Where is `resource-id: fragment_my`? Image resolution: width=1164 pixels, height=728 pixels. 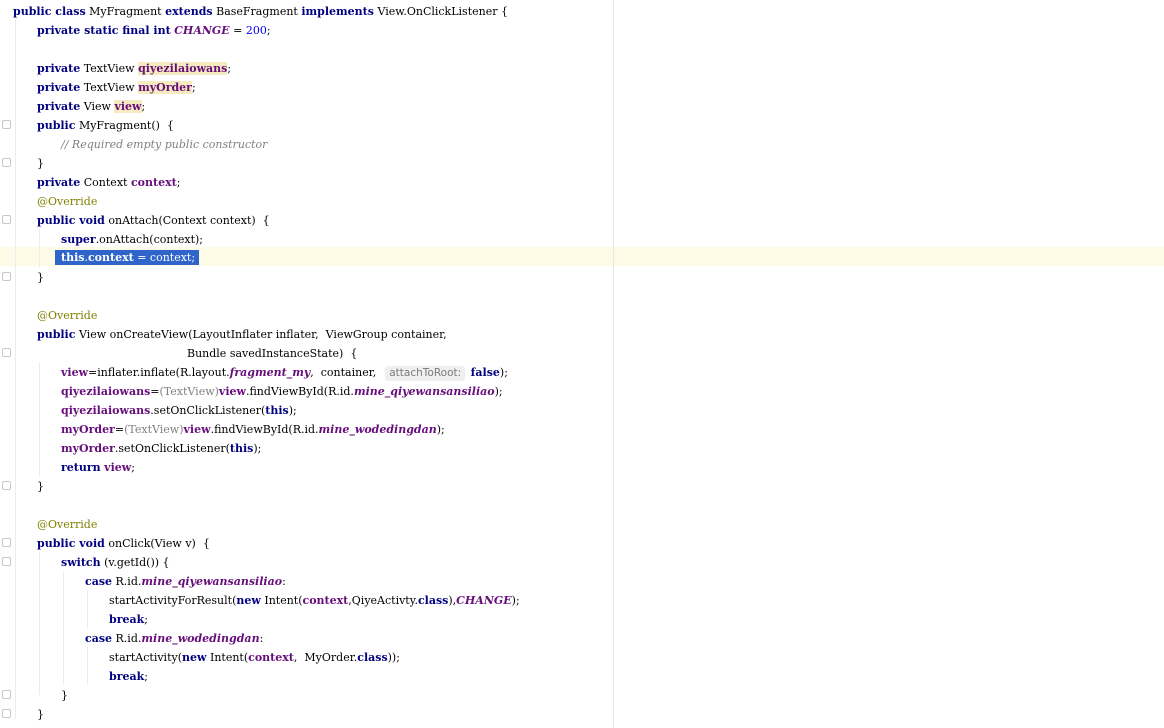 resource-id: fragment_my is located at coordinates (270, 372).